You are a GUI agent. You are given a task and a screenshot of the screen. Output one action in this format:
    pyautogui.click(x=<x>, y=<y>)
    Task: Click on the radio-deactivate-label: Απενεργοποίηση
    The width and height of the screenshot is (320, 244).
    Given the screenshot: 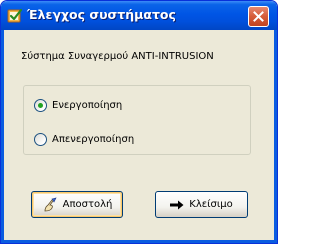 What is the action you would take?
    pyautogui.click(x=93, y=139)
    